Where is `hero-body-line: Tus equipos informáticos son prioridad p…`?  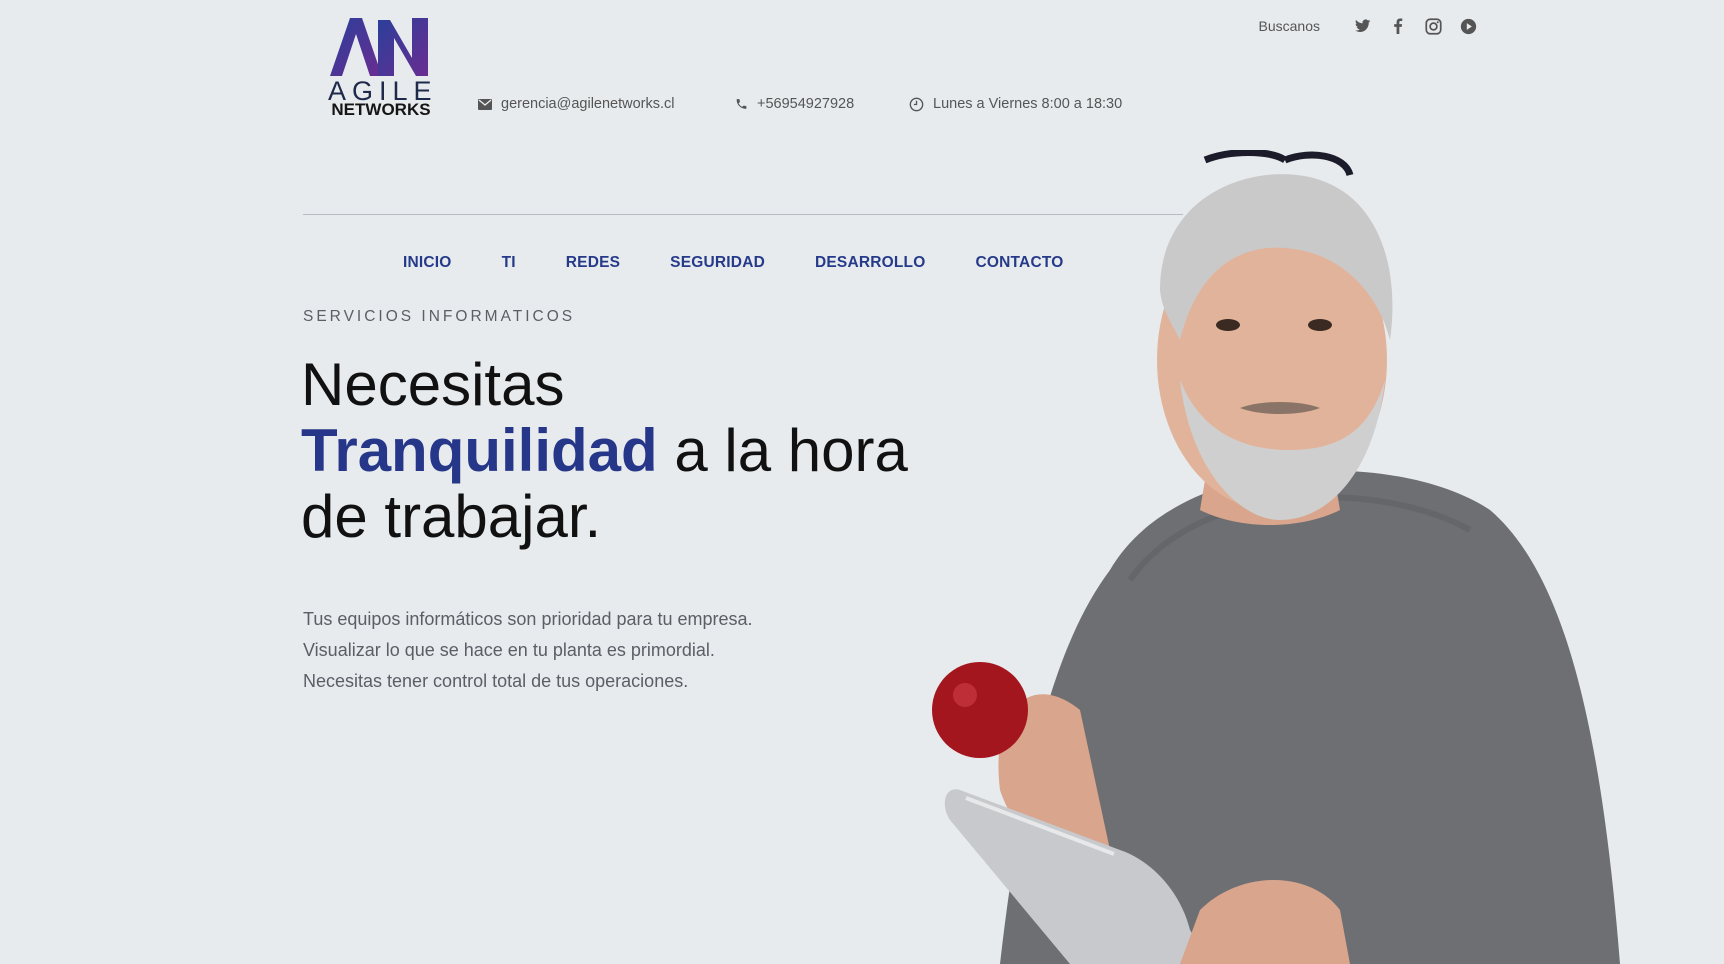
hero-body-line: Tus equipos informáticos son prioridad p… is located at coordinates (528, 619).